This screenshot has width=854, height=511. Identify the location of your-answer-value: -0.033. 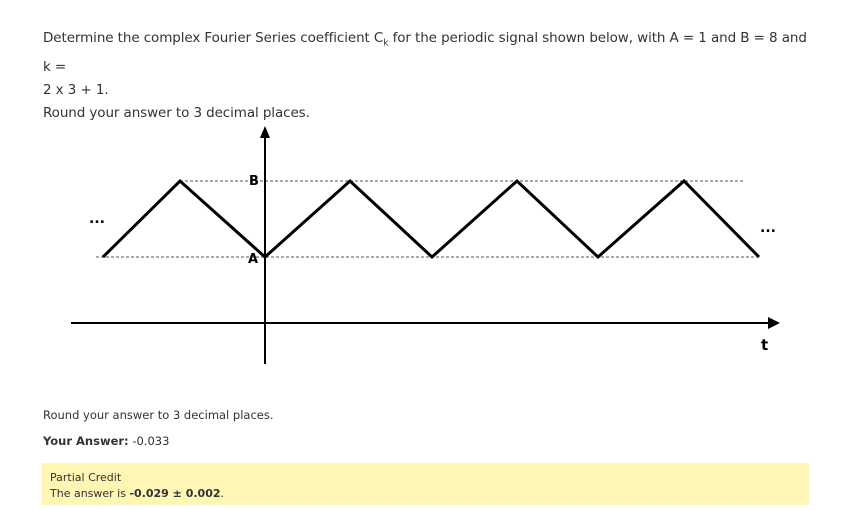
(151, 441).